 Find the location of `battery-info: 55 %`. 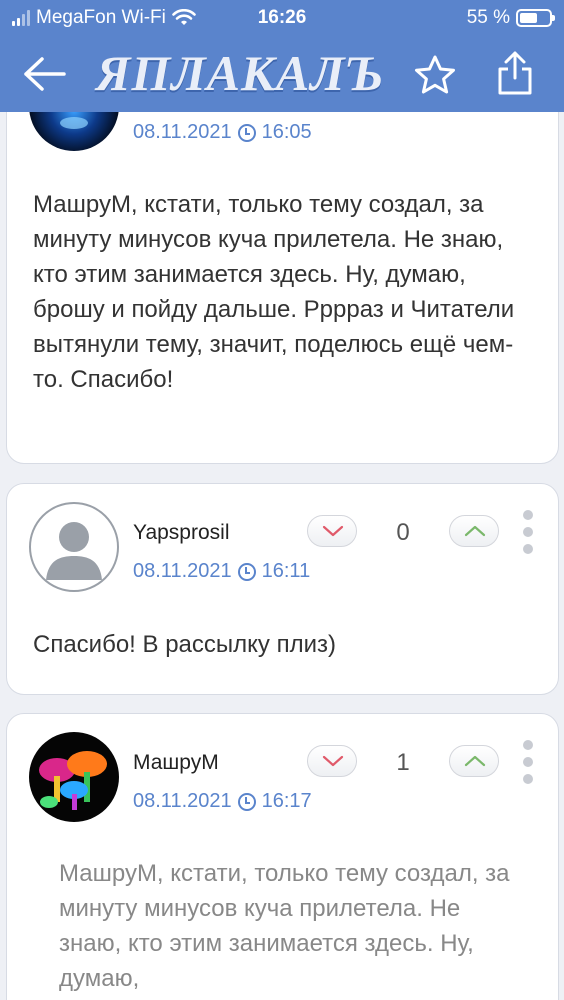

battery-info: 55 % is located at coordinates (510, 18).